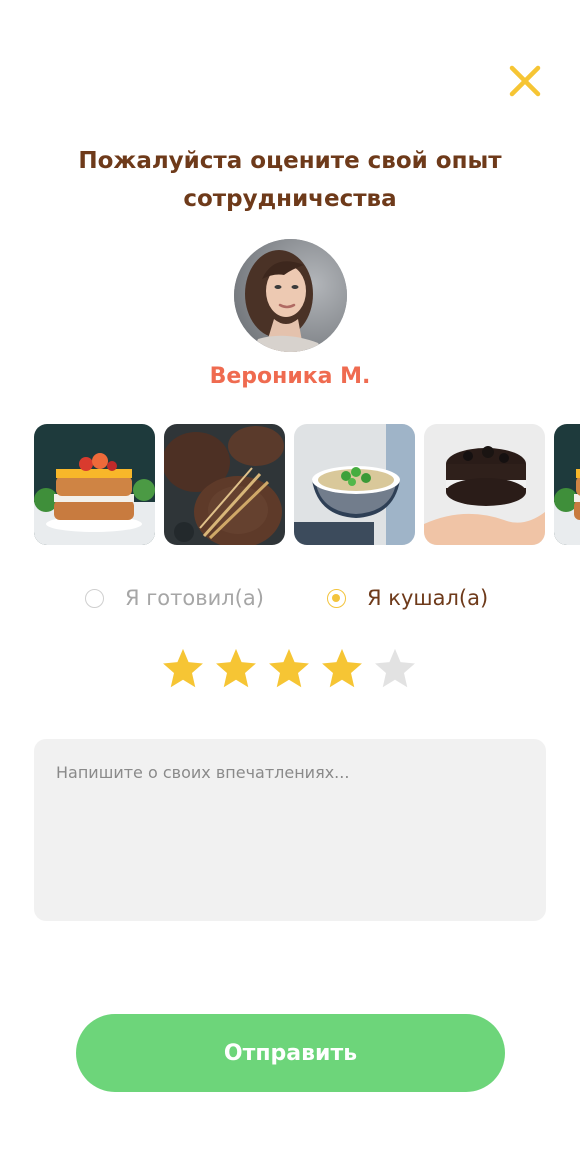 The image size is (580, 1162). I want to click on page-title-line1: Пожалуйста оцените свой опыт, so click(290, 161).